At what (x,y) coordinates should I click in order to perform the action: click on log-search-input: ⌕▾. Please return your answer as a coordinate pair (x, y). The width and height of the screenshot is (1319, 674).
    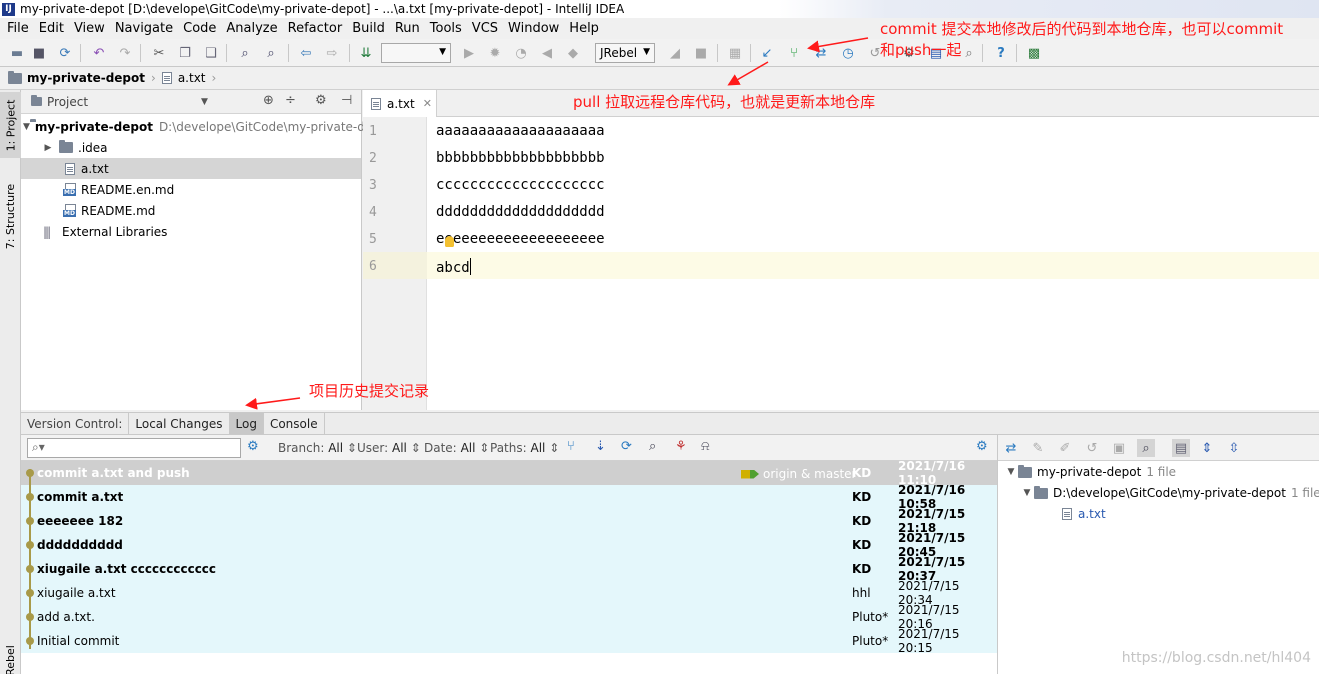
    Looking at the image, I should click on (134, 448).